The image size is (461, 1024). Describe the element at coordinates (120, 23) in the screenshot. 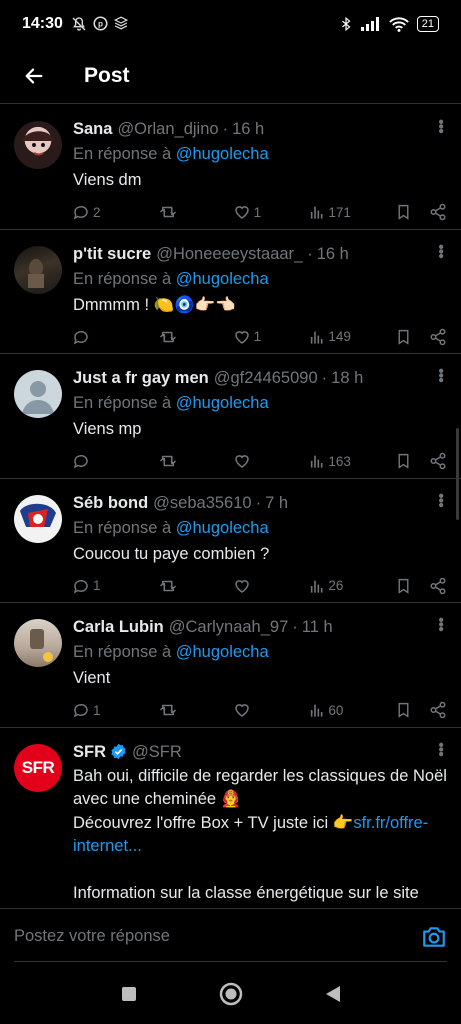

I see `layers-icon` at that location.